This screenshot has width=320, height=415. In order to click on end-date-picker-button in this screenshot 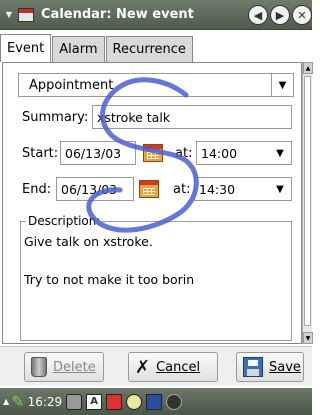, I will do `click(149, 189)`.